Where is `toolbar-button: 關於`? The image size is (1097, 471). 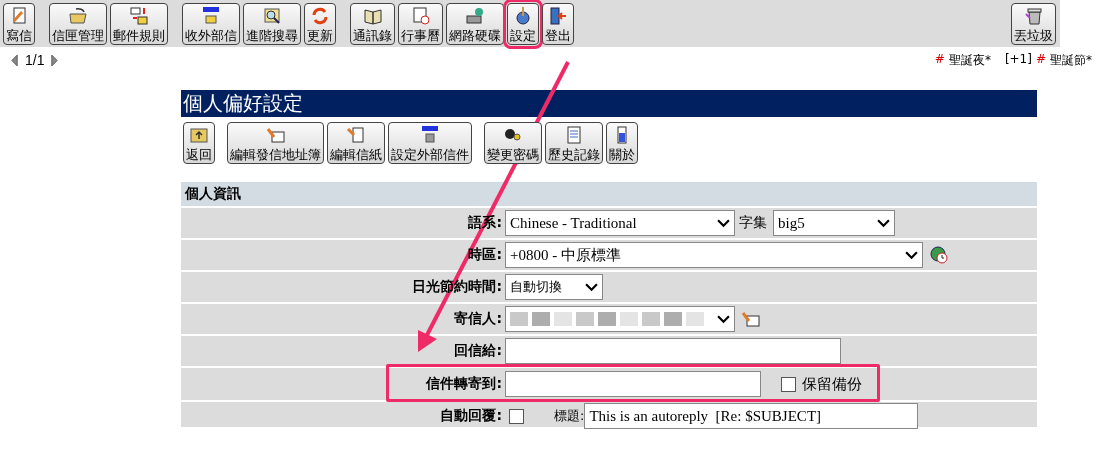
toolbar-button: 關於 is located at coordinates (622, 143).